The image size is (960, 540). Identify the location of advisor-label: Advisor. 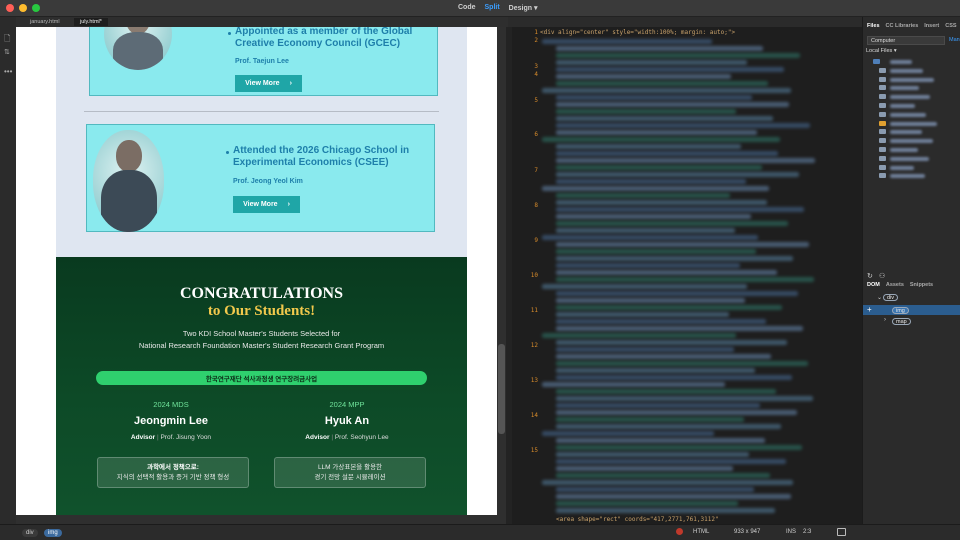
(317, 437).